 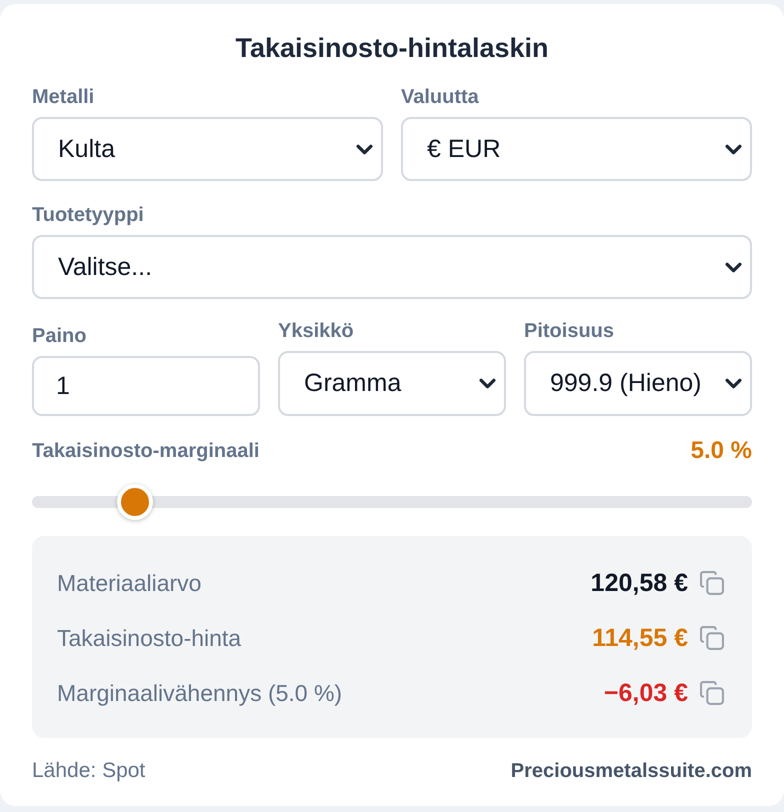 What do you see at coordinates (89, 771) in the screenshot?
I see `source-note: Lähde: Spot` at bounding box center [89, 771].